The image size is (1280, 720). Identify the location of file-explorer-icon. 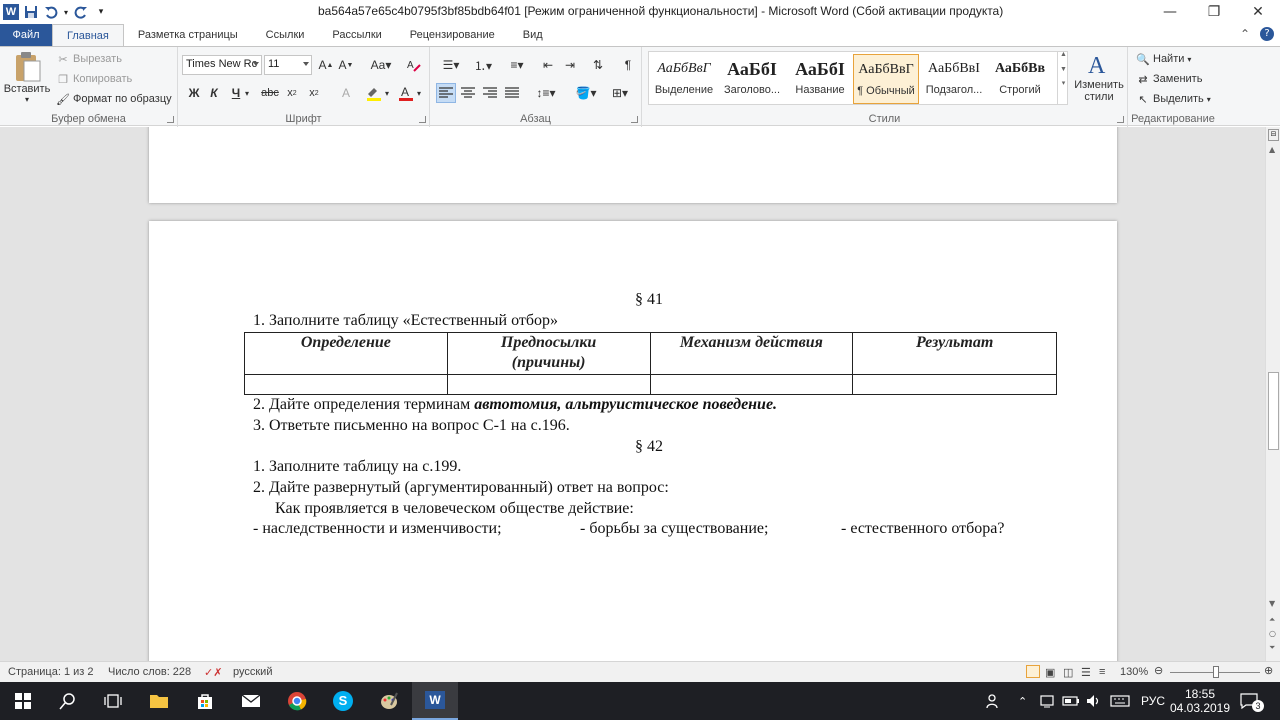
(159, 701).